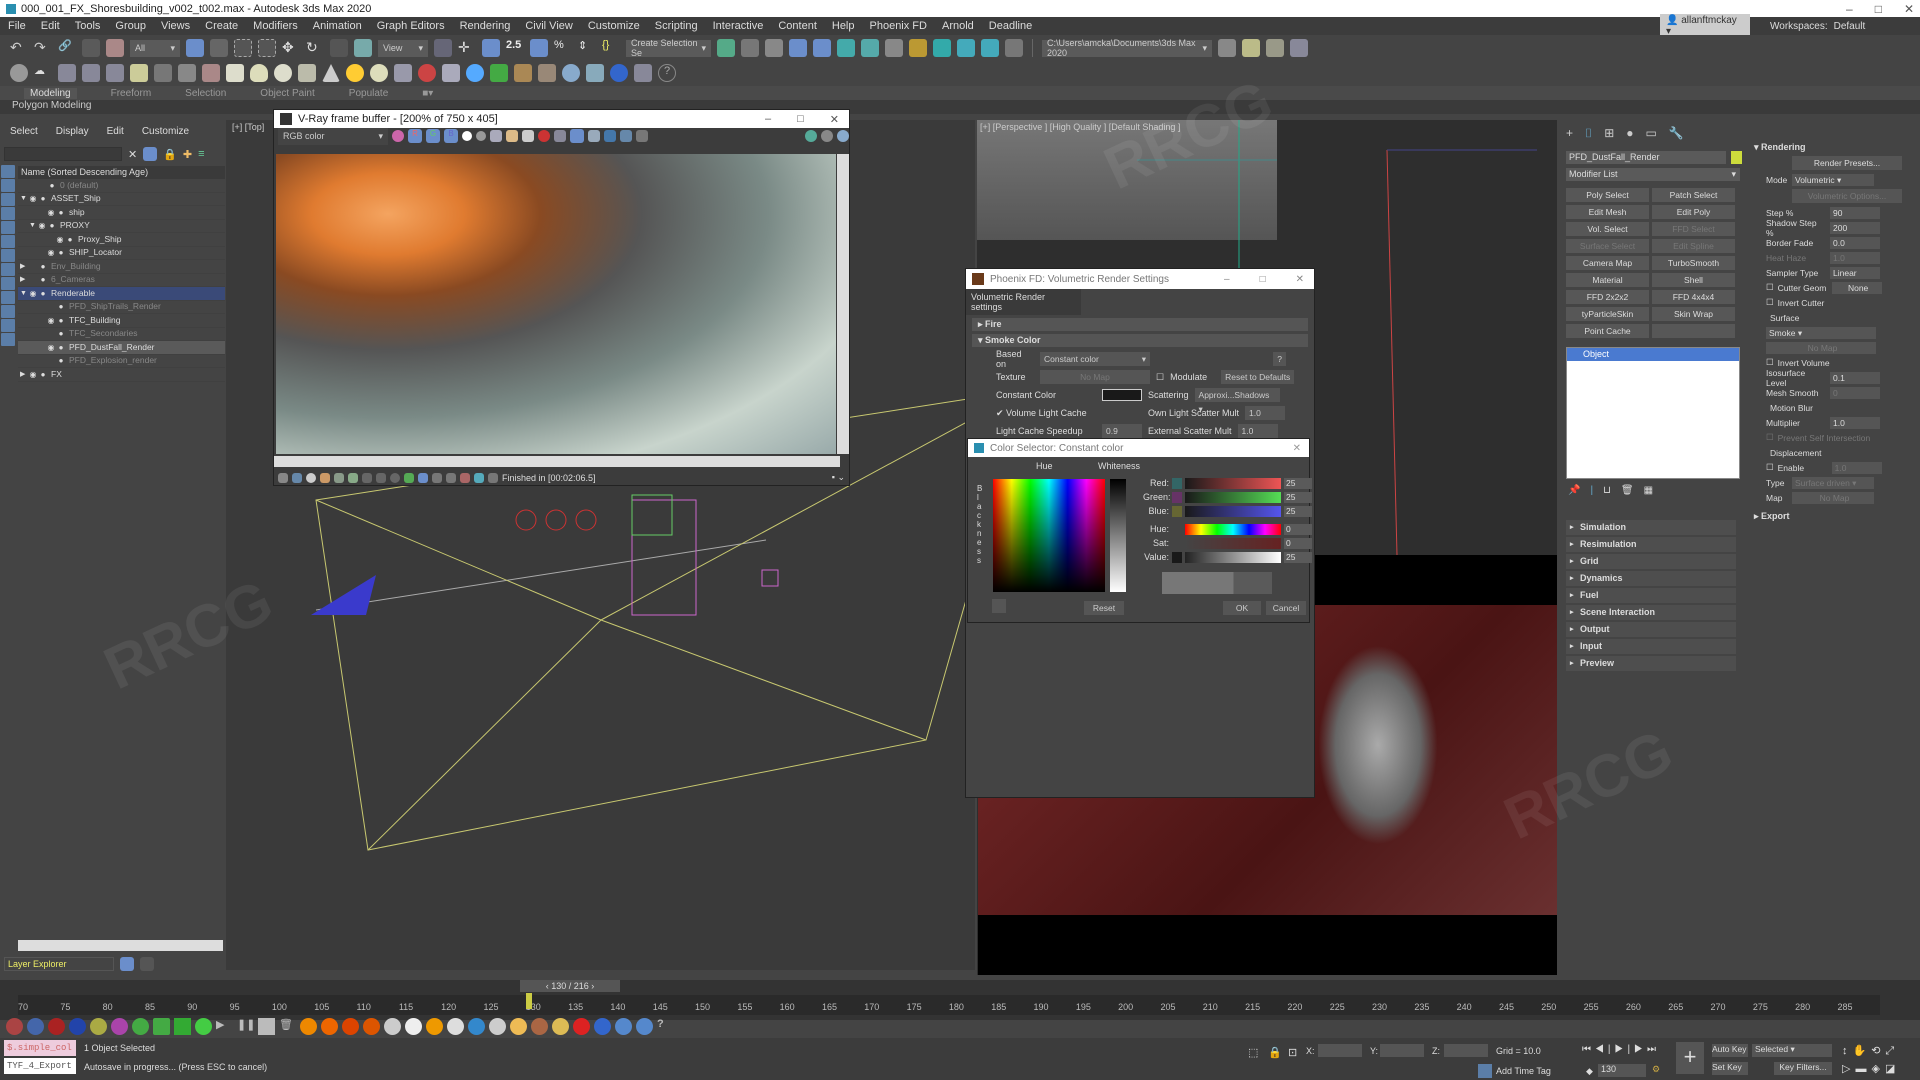 This screenshot has width=1920, height=1080. I want to click on modifier-list-dropdown: Modifier List ▾, so click(1653, 174).